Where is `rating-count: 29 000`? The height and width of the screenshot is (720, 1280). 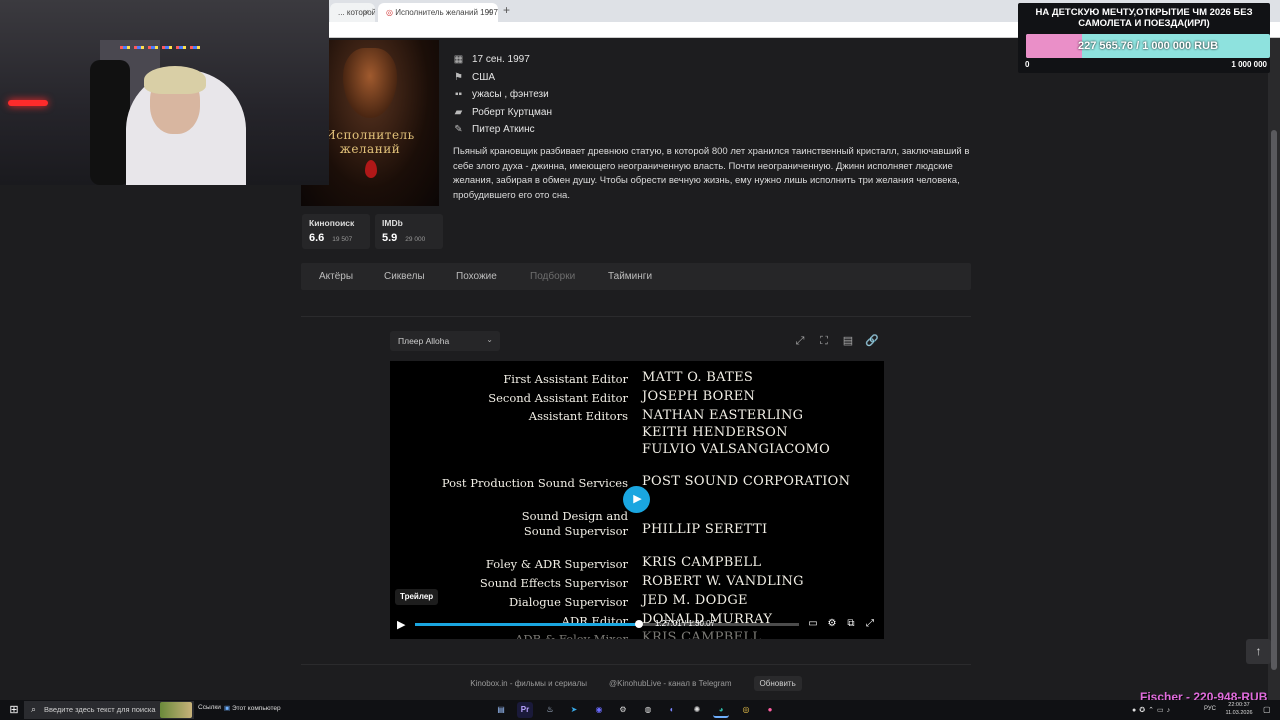 rating-count: 29 000 is located at coordinates (415, 239).